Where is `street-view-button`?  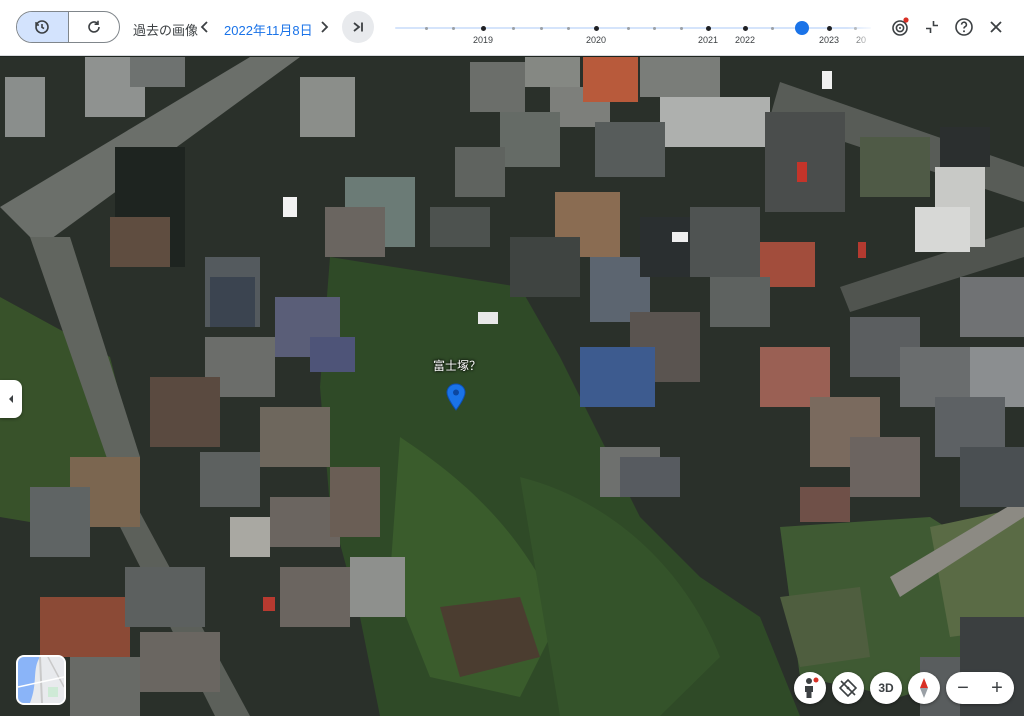
street-view-button is located at coordinates (810, 688).